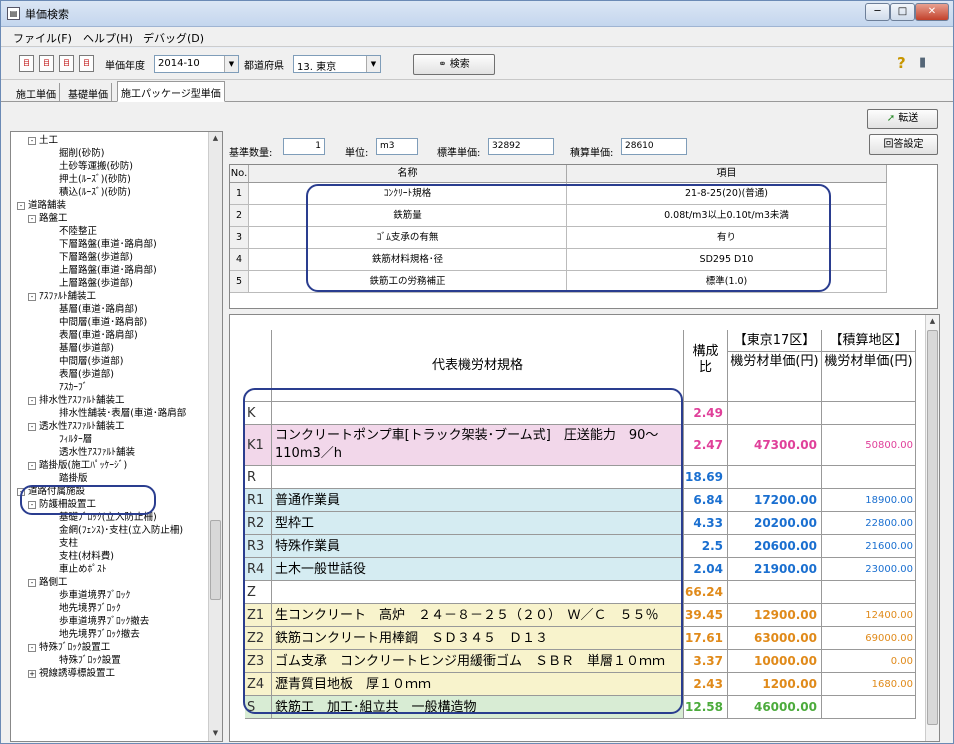 The width and height of the screenshot is (954, 744). I want to click on tree-item: 支柱(材料費), so click(86, 556).